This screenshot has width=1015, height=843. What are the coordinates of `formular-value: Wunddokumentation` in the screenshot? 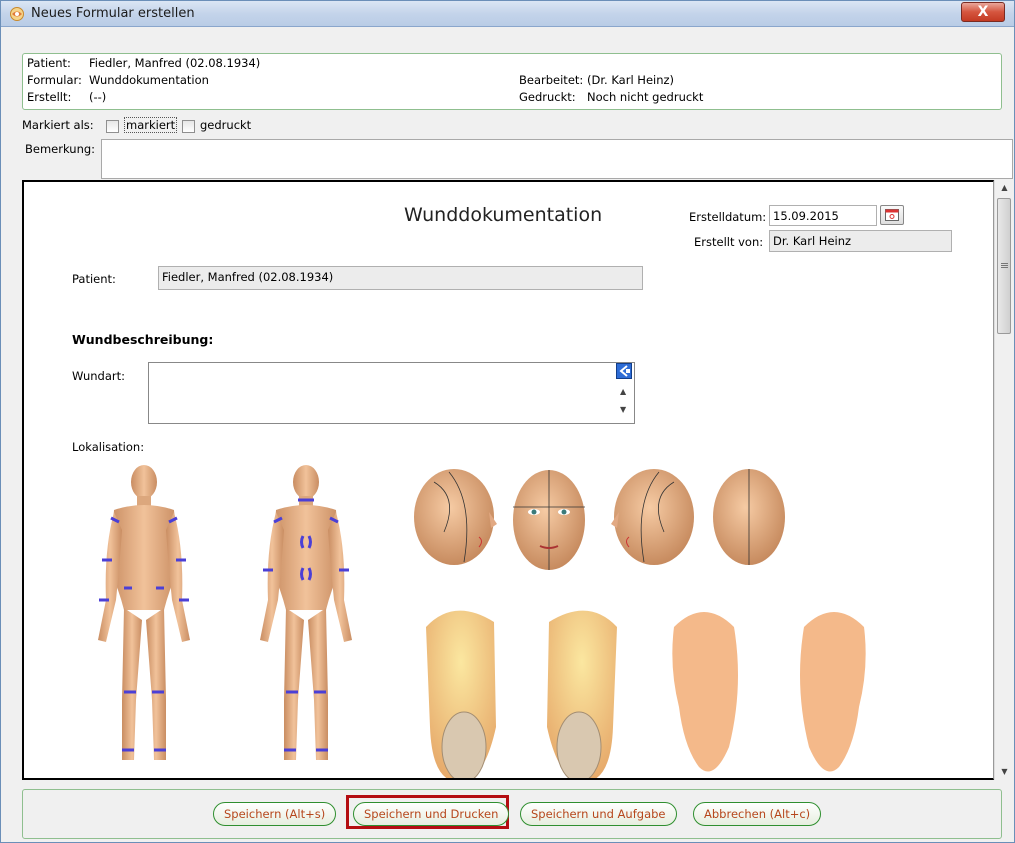 It's located at (149, 80).